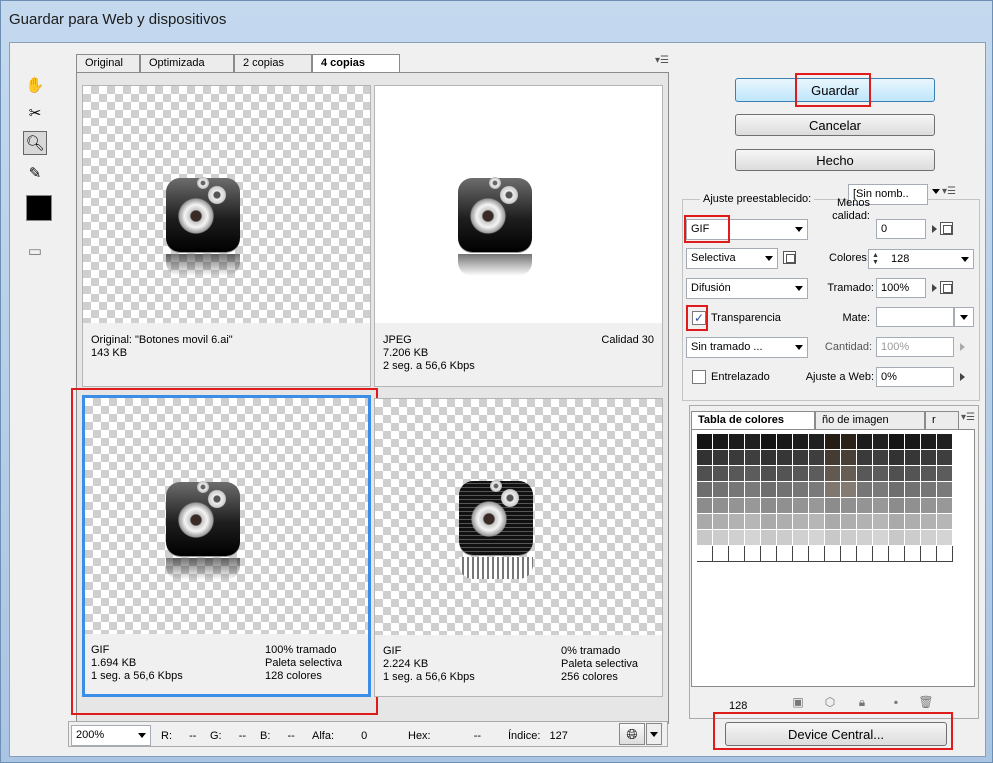  Describe the element at coordinates (108, 63) in the screenshot. I see `tab-original: Original` at that location.